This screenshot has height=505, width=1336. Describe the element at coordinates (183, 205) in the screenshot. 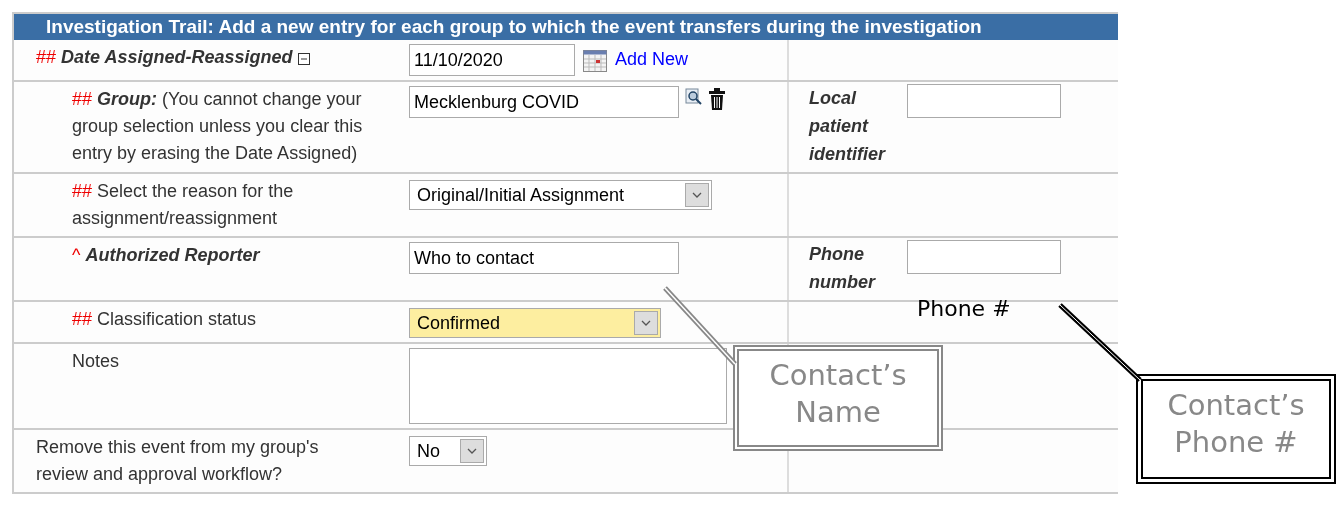

I see `field-label: ## Select the reason for the assignment/reassignment` at that location.